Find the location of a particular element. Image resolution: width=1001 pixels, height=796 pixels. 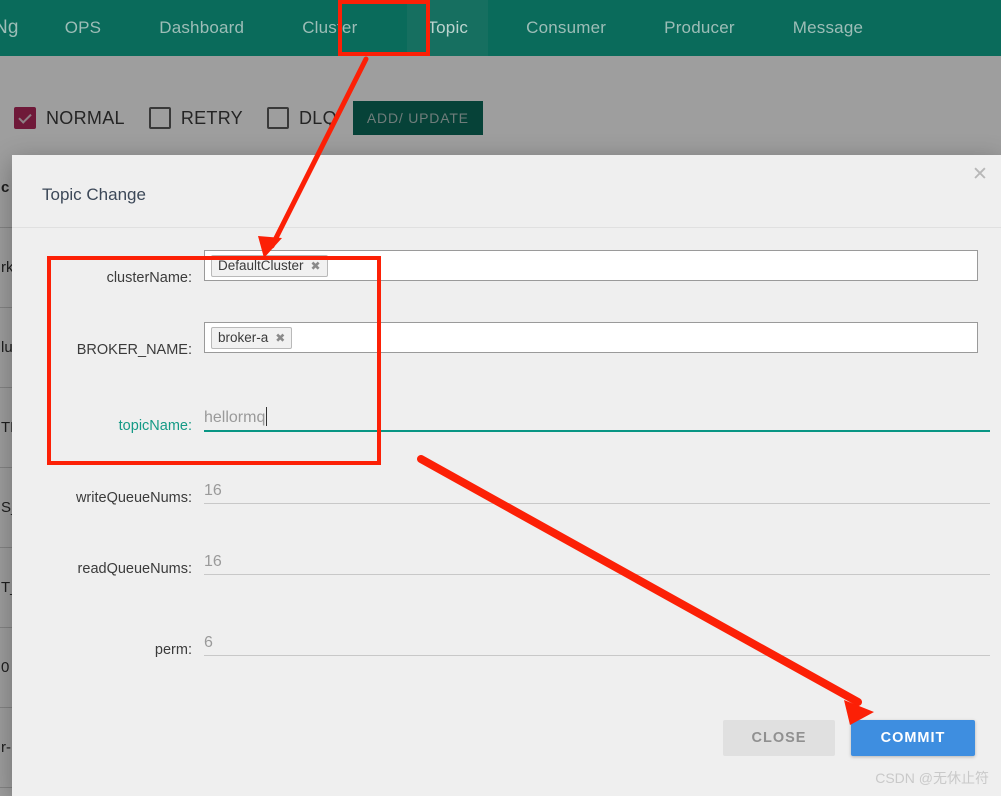

field-control-read-queue-nums: 16 is located at coordinates (597, 558).